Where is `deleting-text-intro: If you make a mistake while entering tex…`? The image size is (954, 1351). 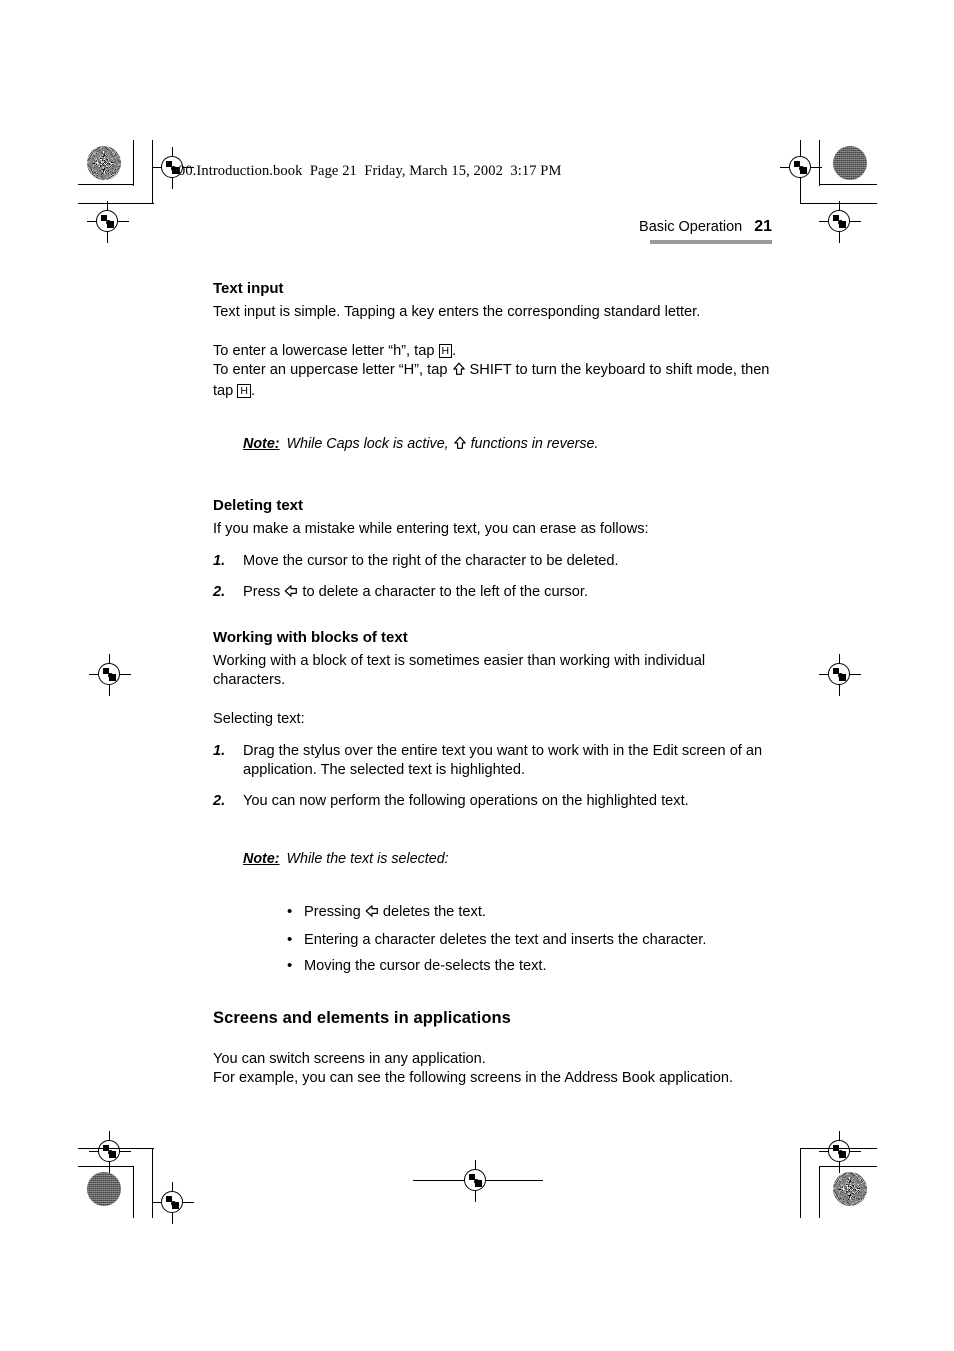 deleting-text-intro: If you make a mistake while entering tex… is located at coordinates (431, 528).